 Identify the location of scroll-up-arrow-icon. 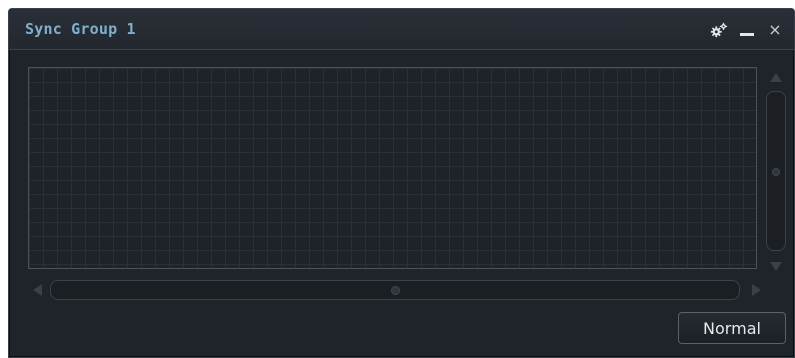
(776, 77).